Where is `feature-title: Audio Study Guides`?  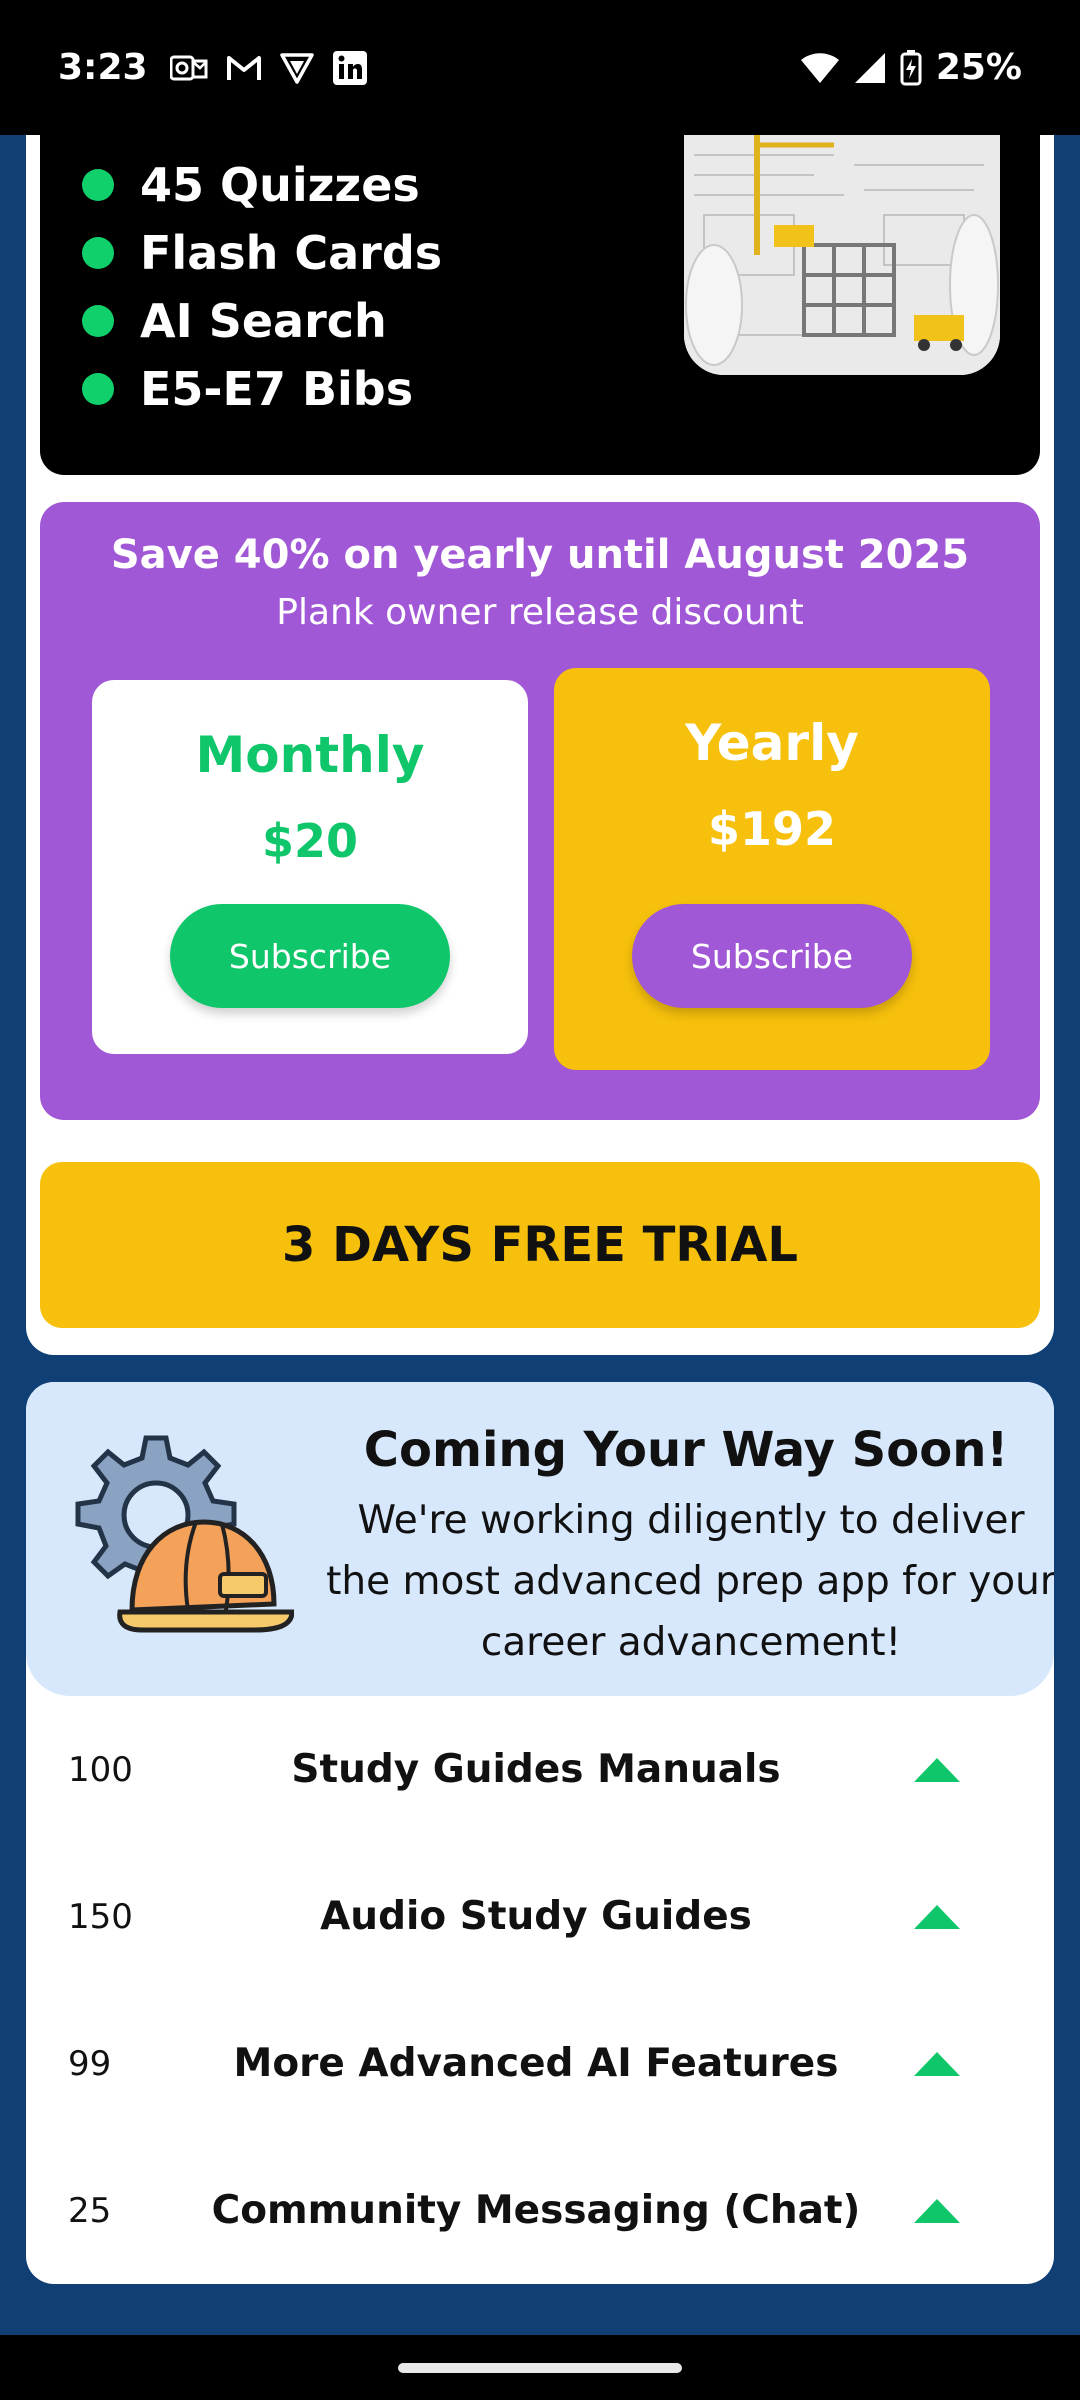 feature-title: Audio Study Guides is located at coordinates (536, 1916).